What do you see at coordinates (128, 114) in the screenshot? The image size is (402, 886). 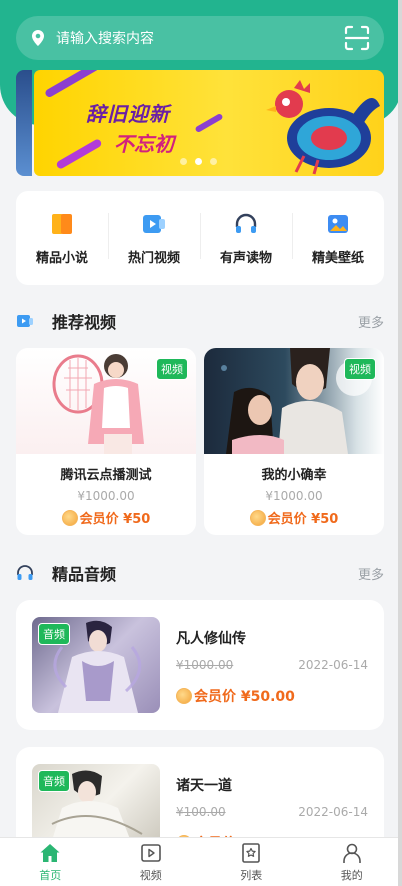 I see `banner-headline: 辞旧迎新` at bounding box center [128, 114].